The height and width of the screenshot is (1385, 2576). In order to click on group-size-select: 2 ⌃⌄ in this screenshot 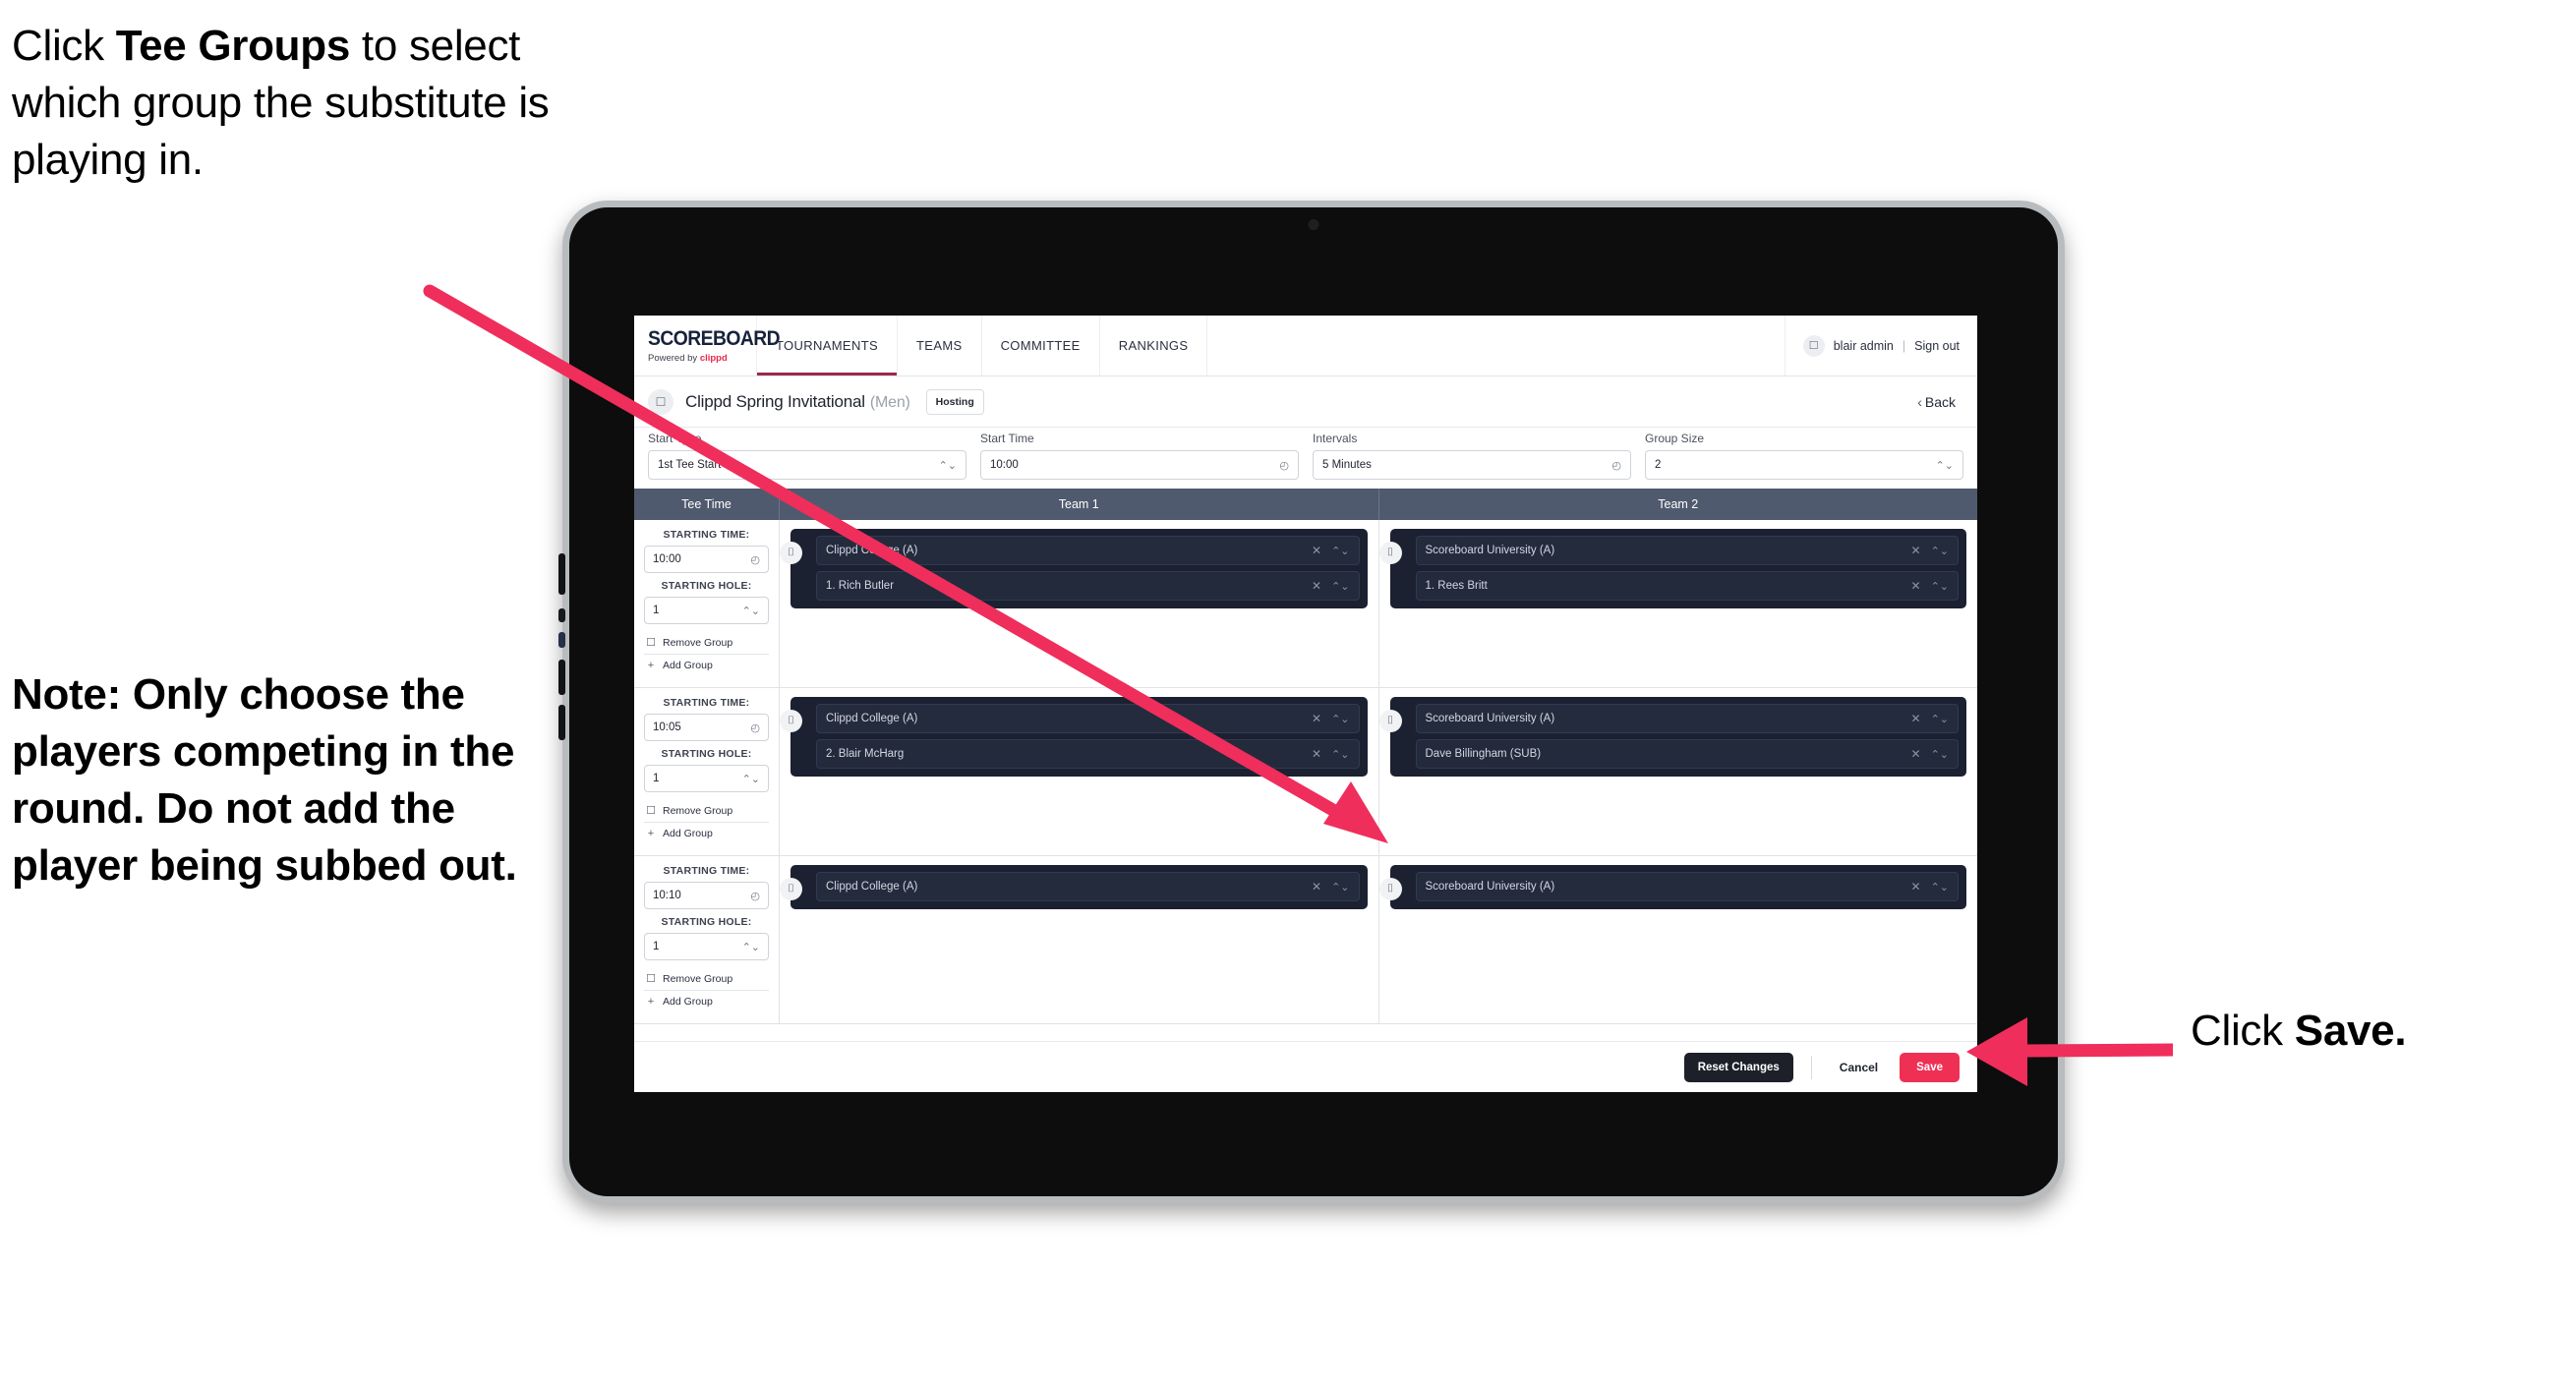, I will do `click(1804, 465)`.